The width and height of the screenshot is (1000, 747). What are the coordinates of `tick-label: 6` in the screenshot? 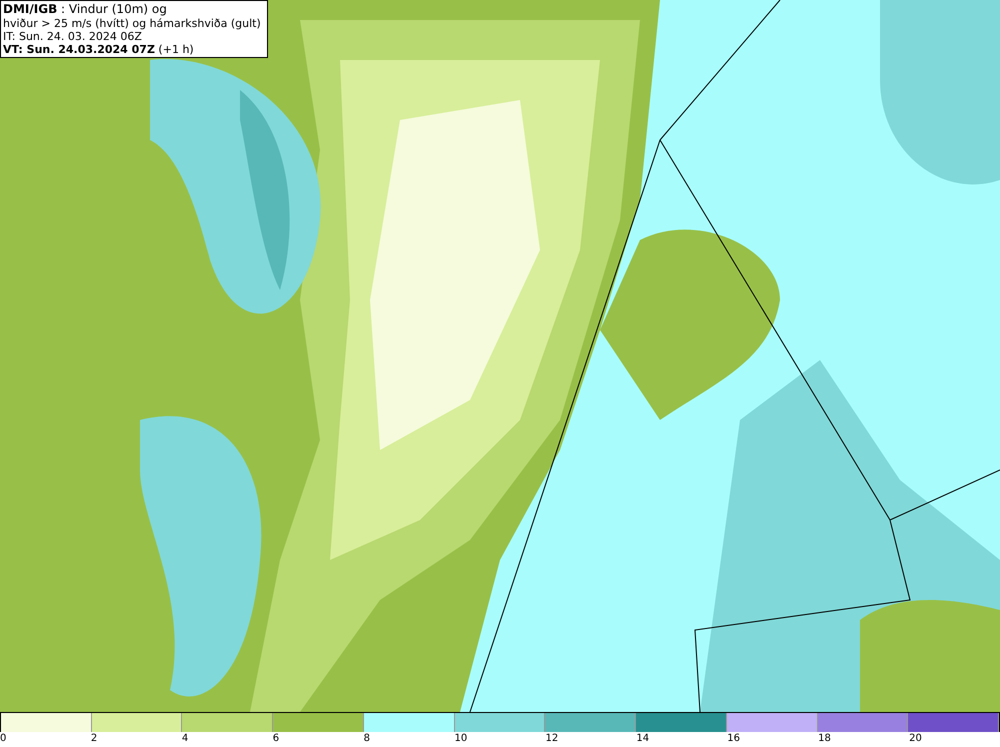 It's located at (276, 739).